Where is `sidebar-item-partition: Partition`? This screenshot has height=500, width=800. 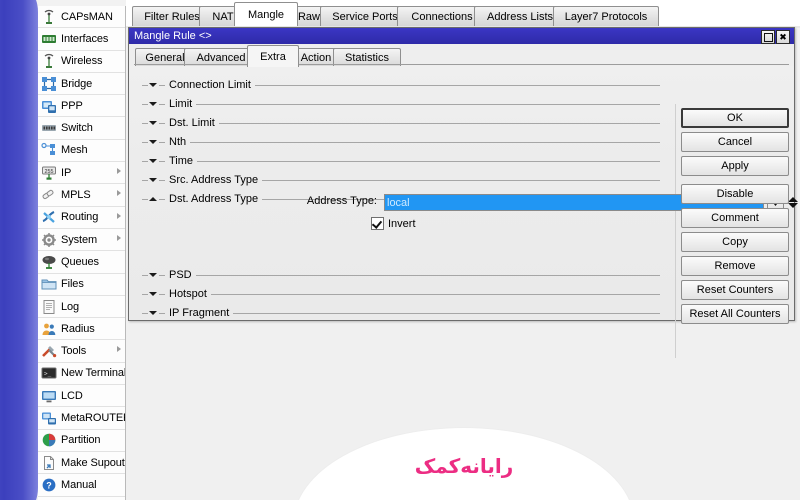
sidebar-item-partition: Partition is located at coordinates (81, 440).